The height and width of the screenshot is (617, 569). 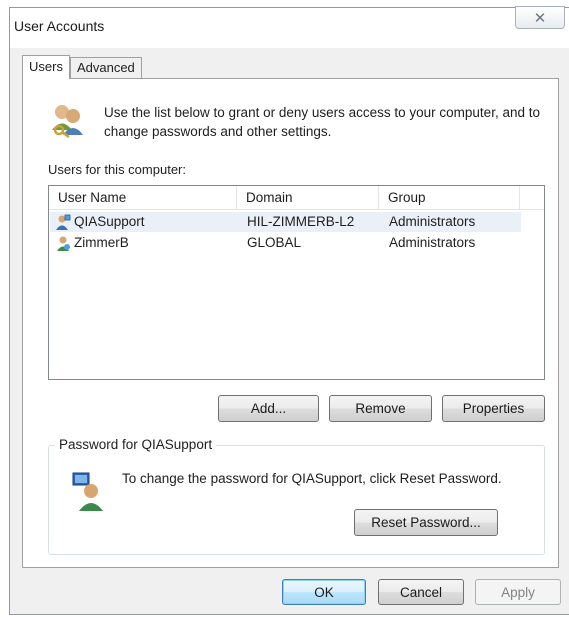 What do you see at coordinates (308, 198) in the screenshot?
I see `column-header-domain: Domain` at bounding box center [308, 198].